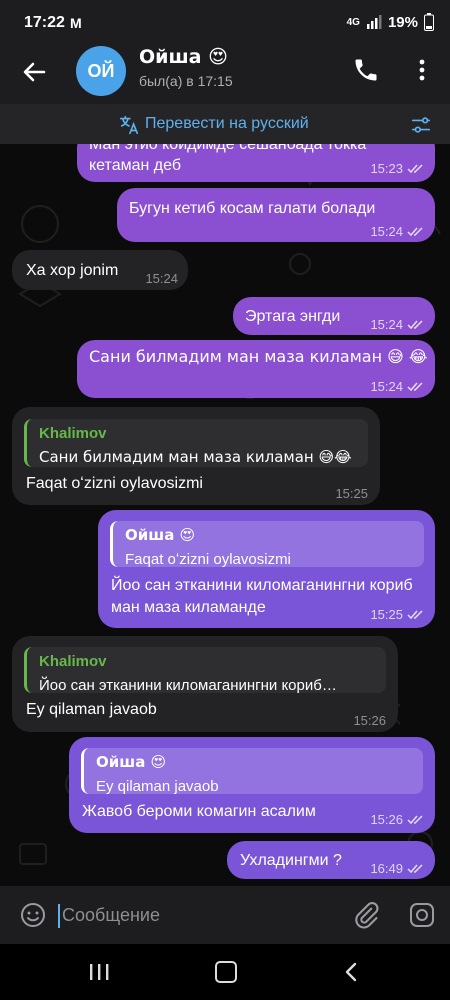 Image resolution: width=450 pixels, height=1000 pixels. I want to click on signal-icon, so click(374, 22).